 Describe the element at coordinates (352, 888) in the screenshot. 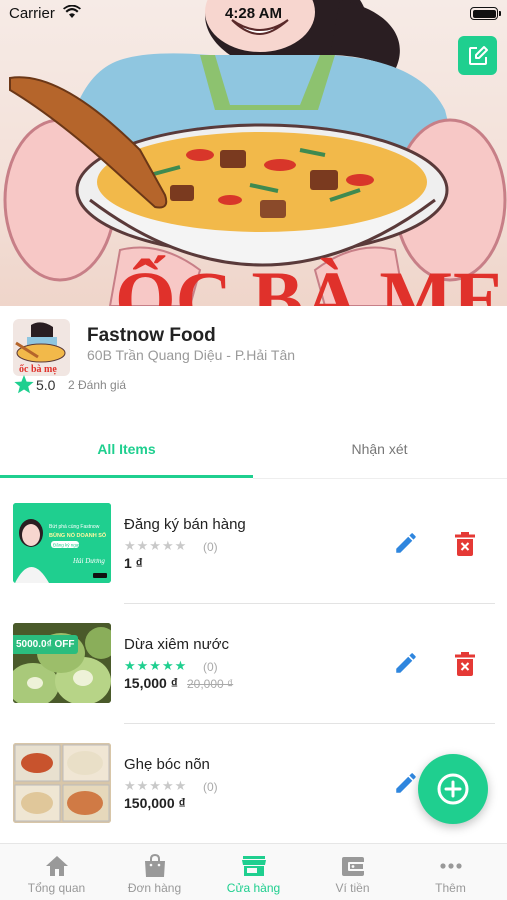

I see `nav-label: Ví tiền` at that location.